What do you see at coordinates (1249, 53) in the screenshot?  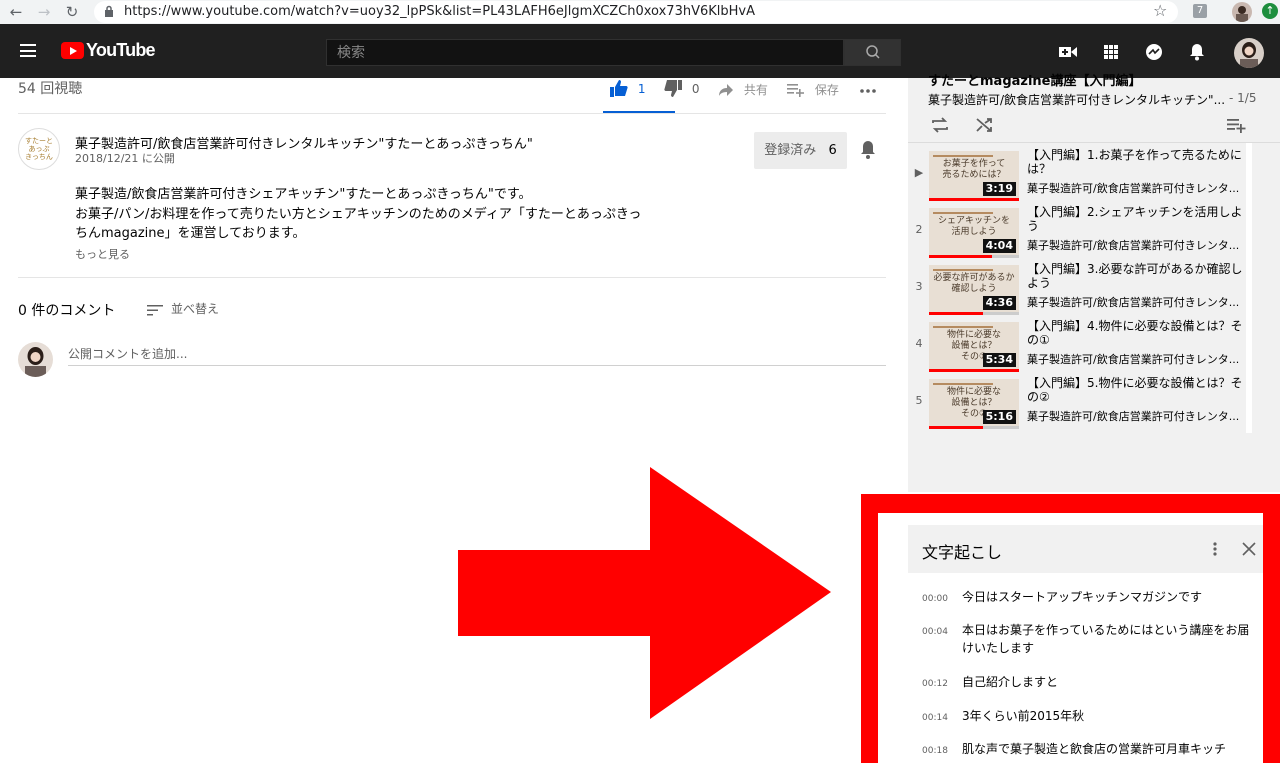 I see `account-avatar` at bounding box center [1249, 53].